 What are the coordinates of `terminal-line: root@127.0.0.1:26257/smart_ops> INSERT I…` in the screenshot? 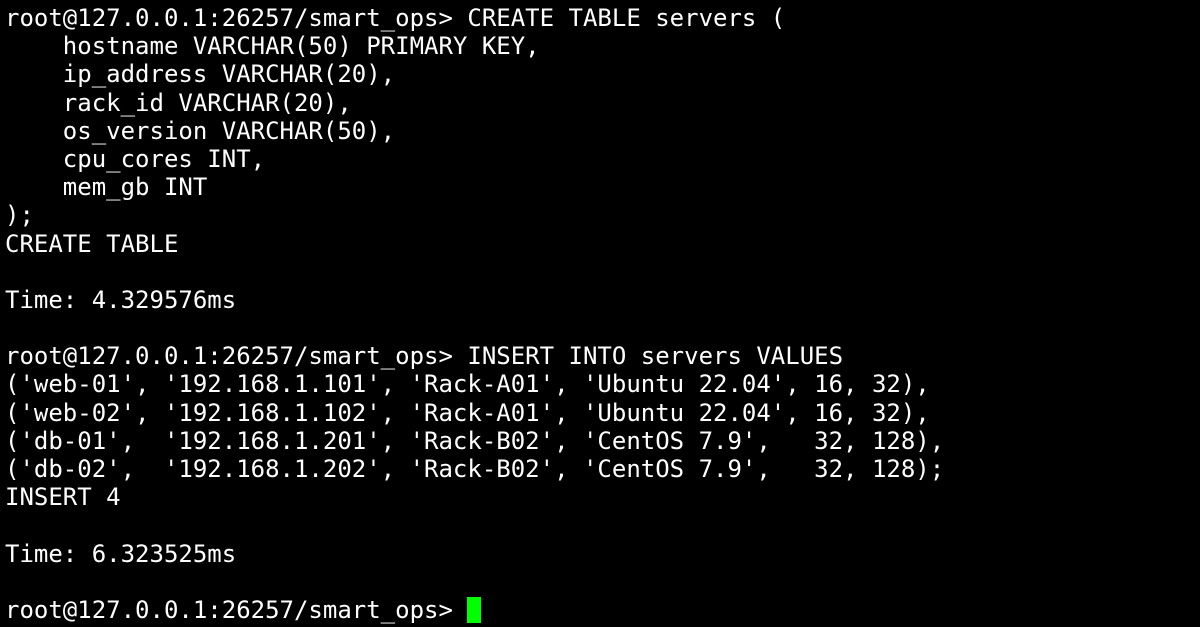 It's located at (424, 356).